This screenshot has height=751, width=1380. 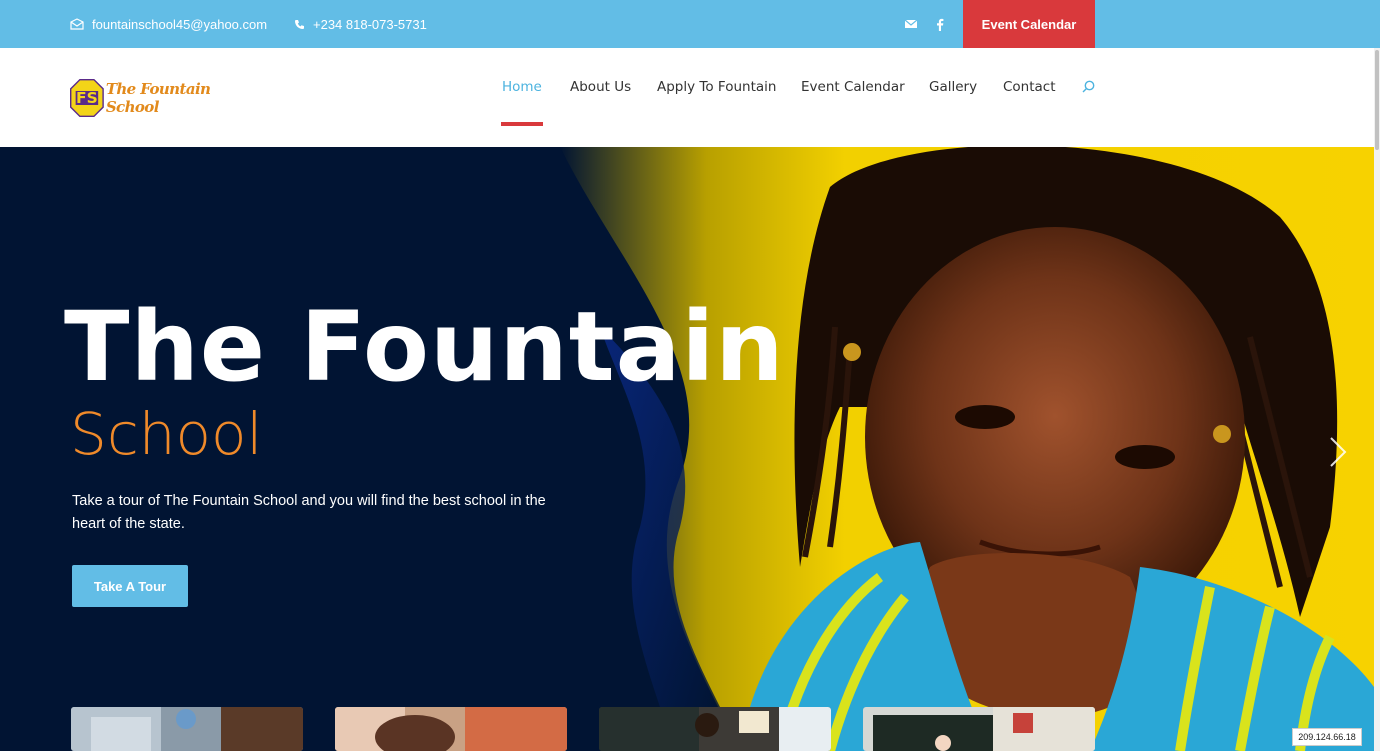 I want to click on classroom-photo, so click(x=187, y=729).